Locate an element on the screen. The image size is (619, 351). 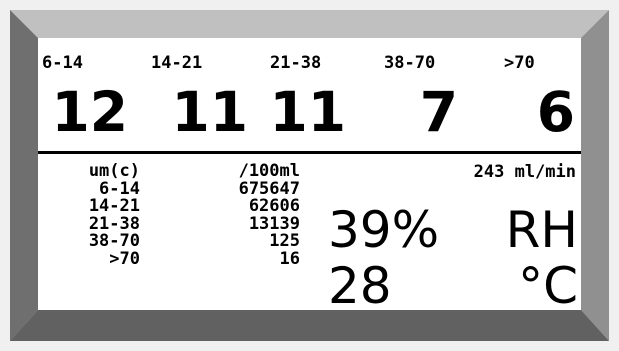
count-row-5: 16 is located at coordinates (289, 258).